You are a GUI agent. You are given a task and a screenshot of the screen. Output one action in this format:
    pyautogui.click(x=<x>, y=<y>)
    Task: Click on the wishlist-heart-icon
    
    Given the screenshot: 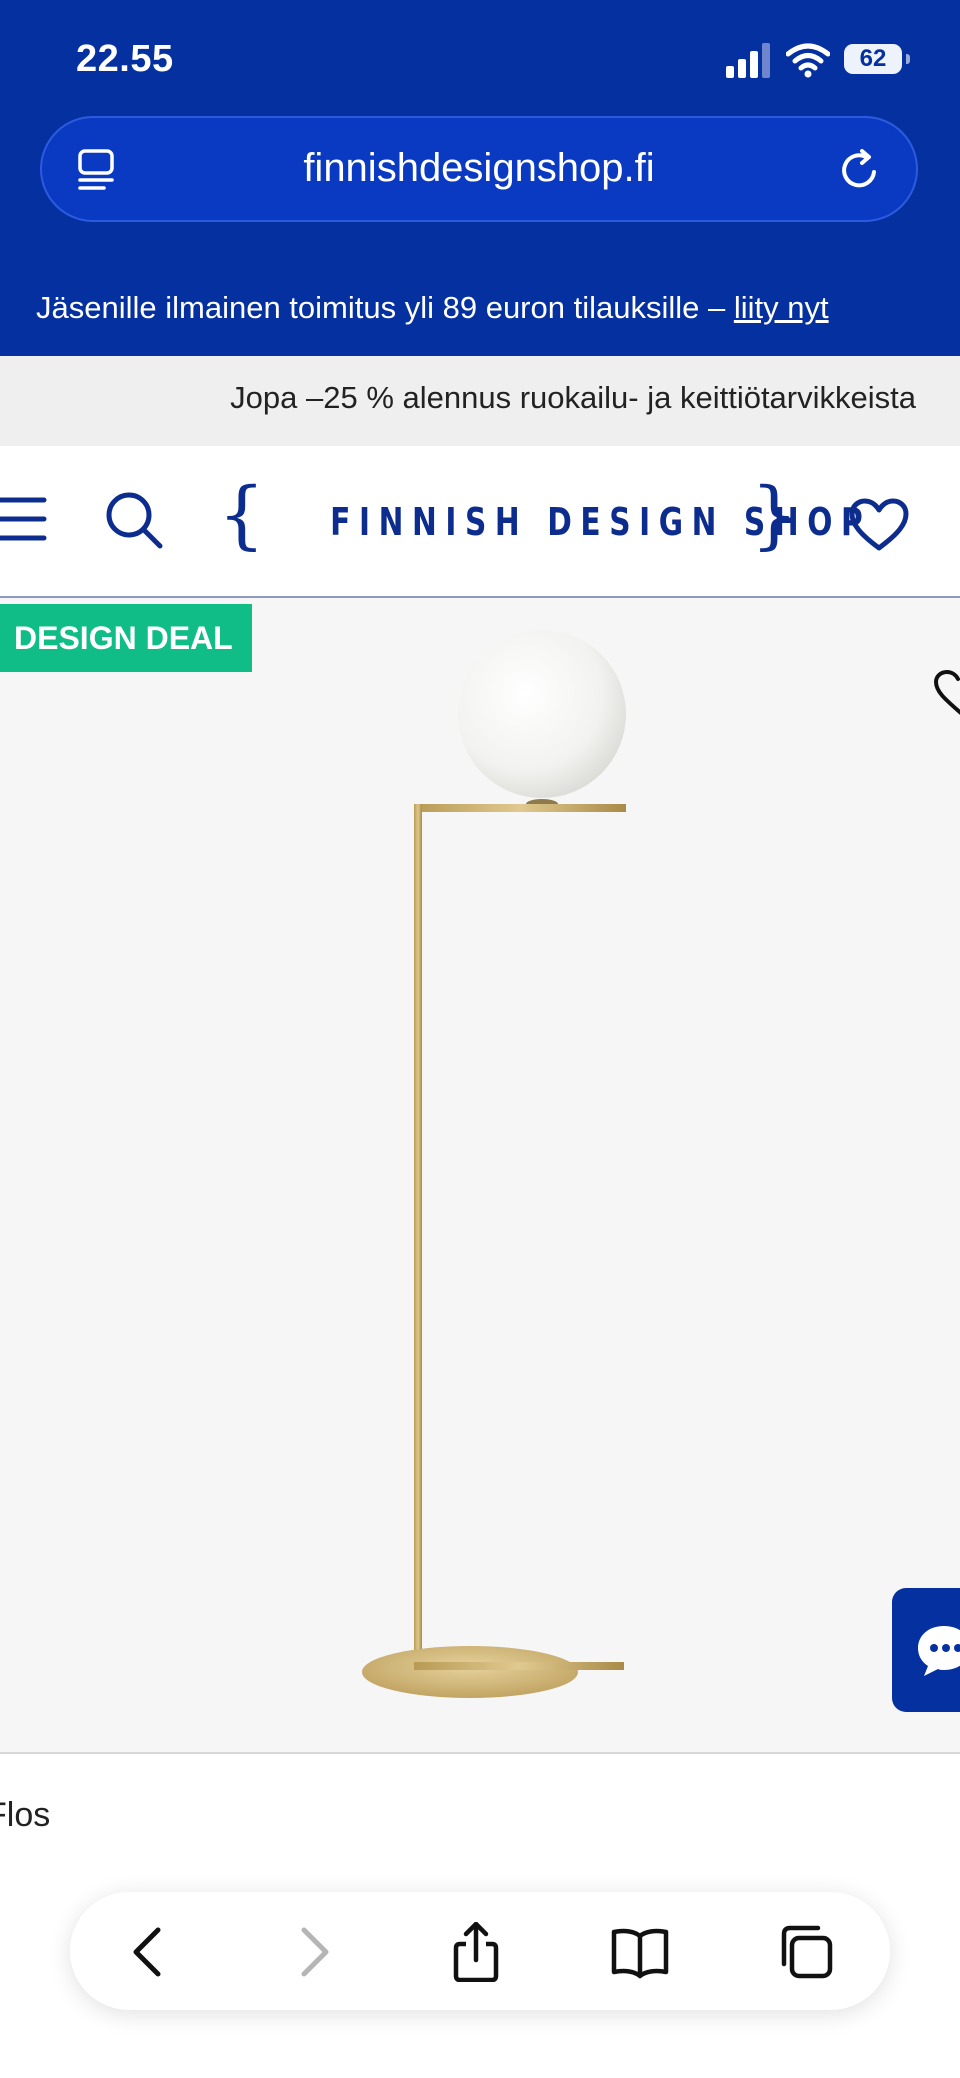 What is the action you would take?
    pyautogui.click(x=946, y=695)
    